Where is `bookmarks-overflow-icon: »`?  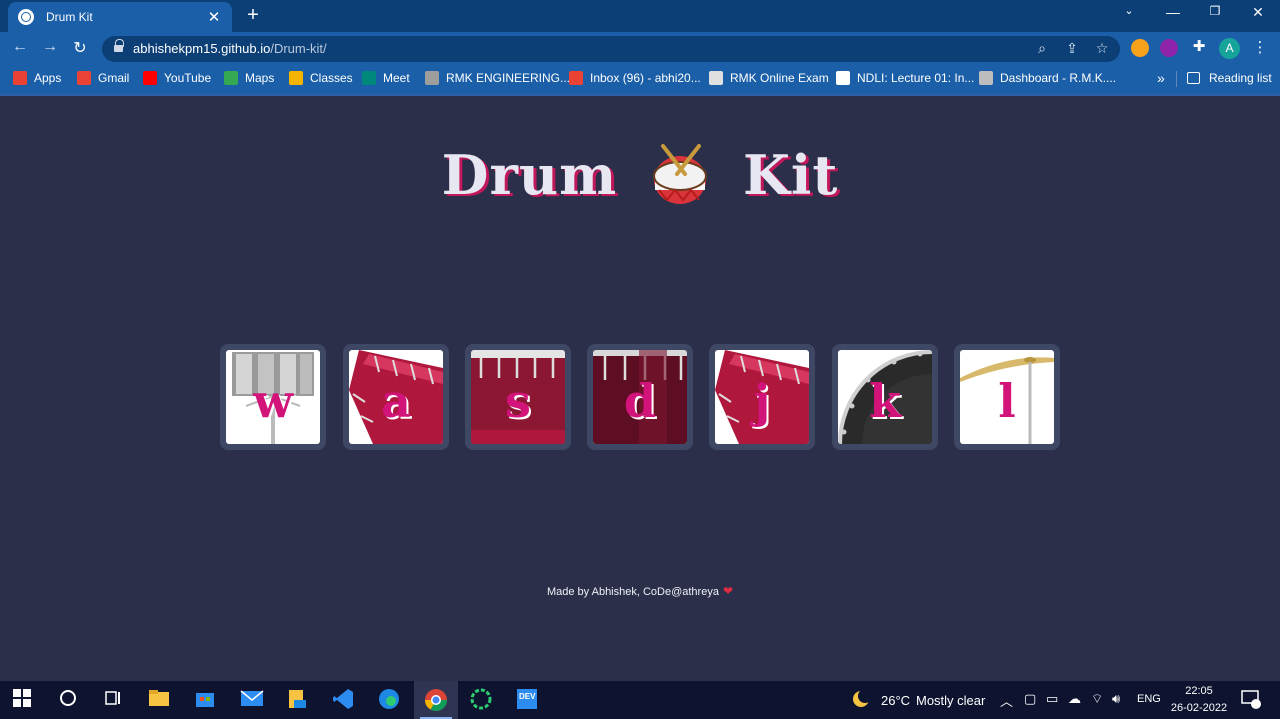
bookmarks-overflow-icon: » is located at coordinates (1161, 78).